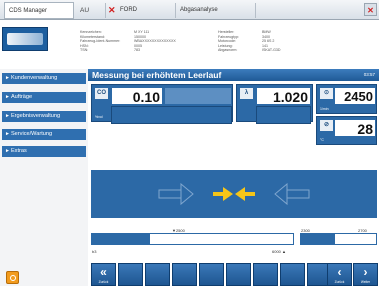 This screenshot has width=379, height=286. What do you see at coordinates (137, 96) in the screenshot?
I see `co-value: 0.10` at bounding box center [137, 96].